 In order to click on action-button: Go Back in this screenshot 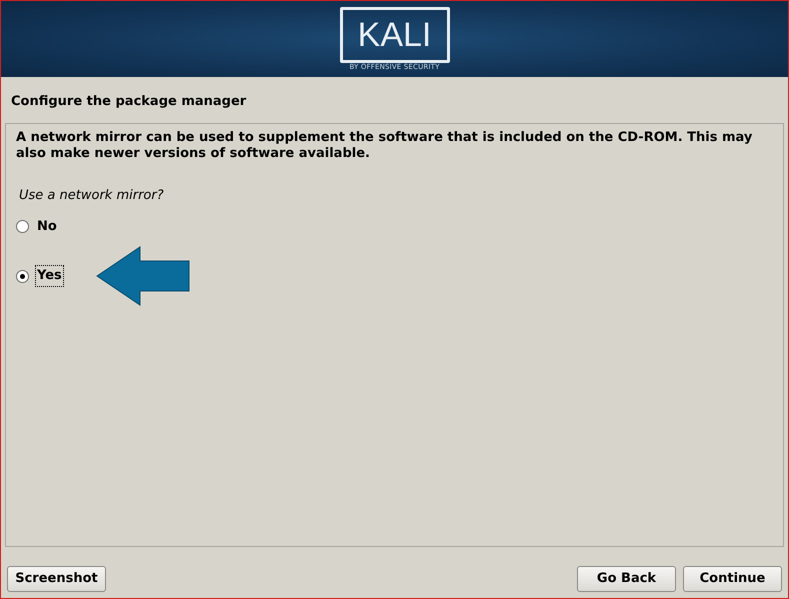, I will do `click(626, 579)`.